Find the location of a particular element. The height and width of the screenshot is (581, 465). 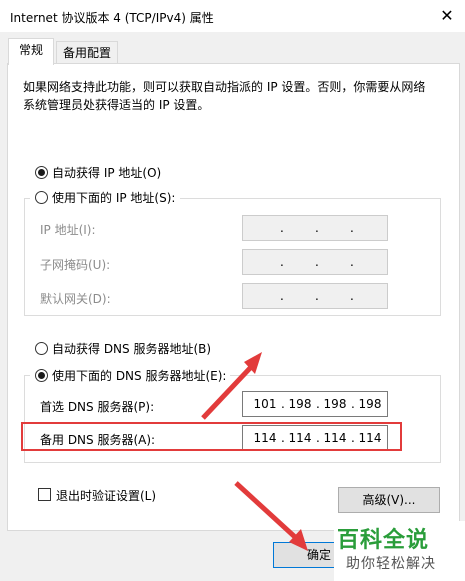

annotation-arrows is located at coordinates (254, 451).